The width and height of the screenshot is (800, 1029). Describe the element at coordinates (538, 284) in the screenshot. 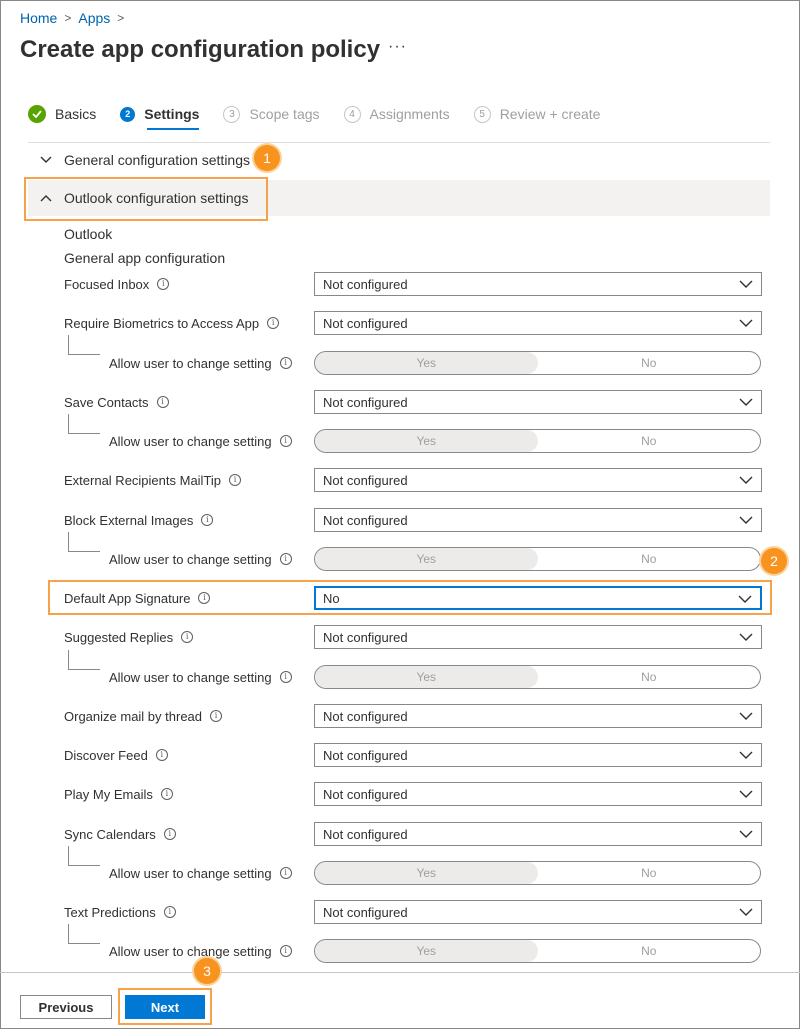

I see `focused-inbox-dropdown: Not configured` at that location.